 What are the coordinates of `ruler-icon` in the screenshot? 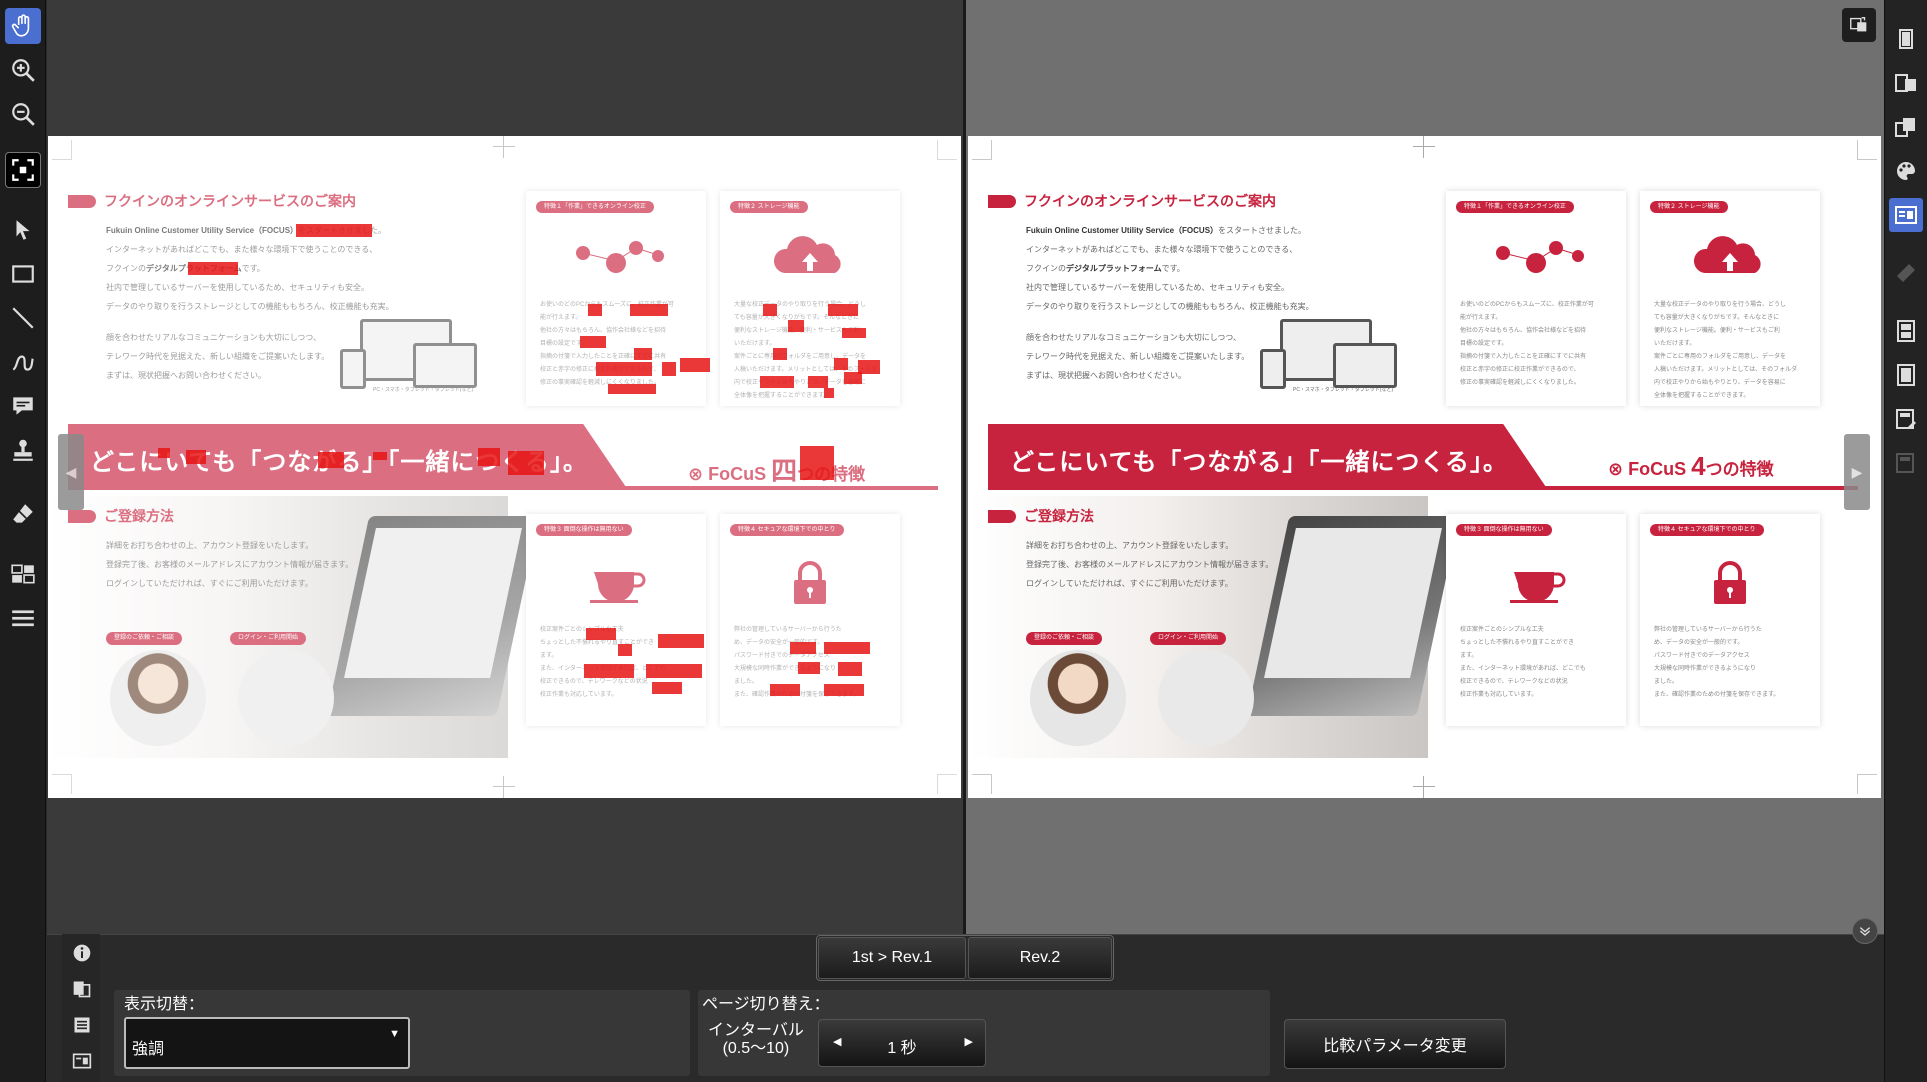 It's located at (1906, 273).